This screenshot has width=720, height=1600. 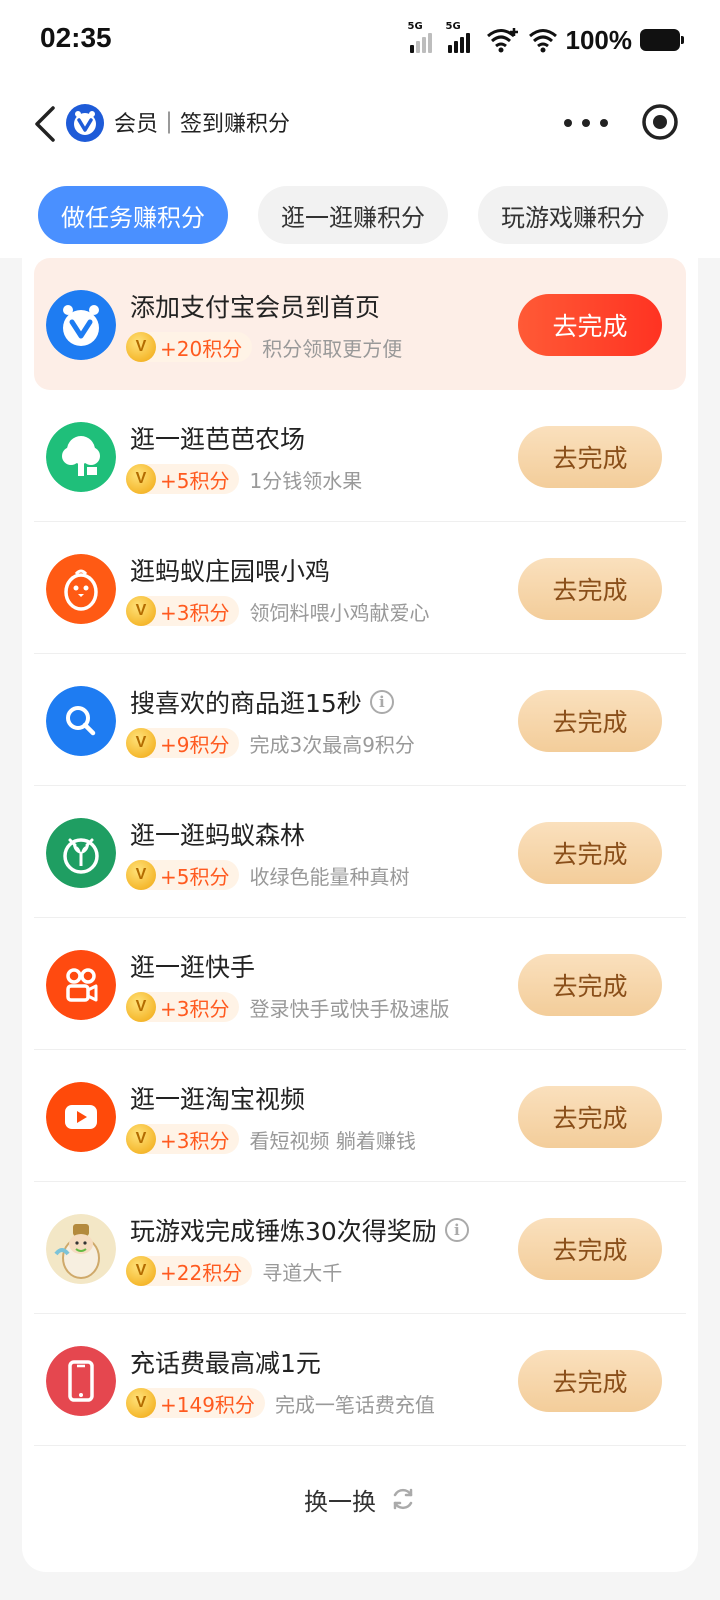 I want to click on back-button, so click(x=44, y=124).